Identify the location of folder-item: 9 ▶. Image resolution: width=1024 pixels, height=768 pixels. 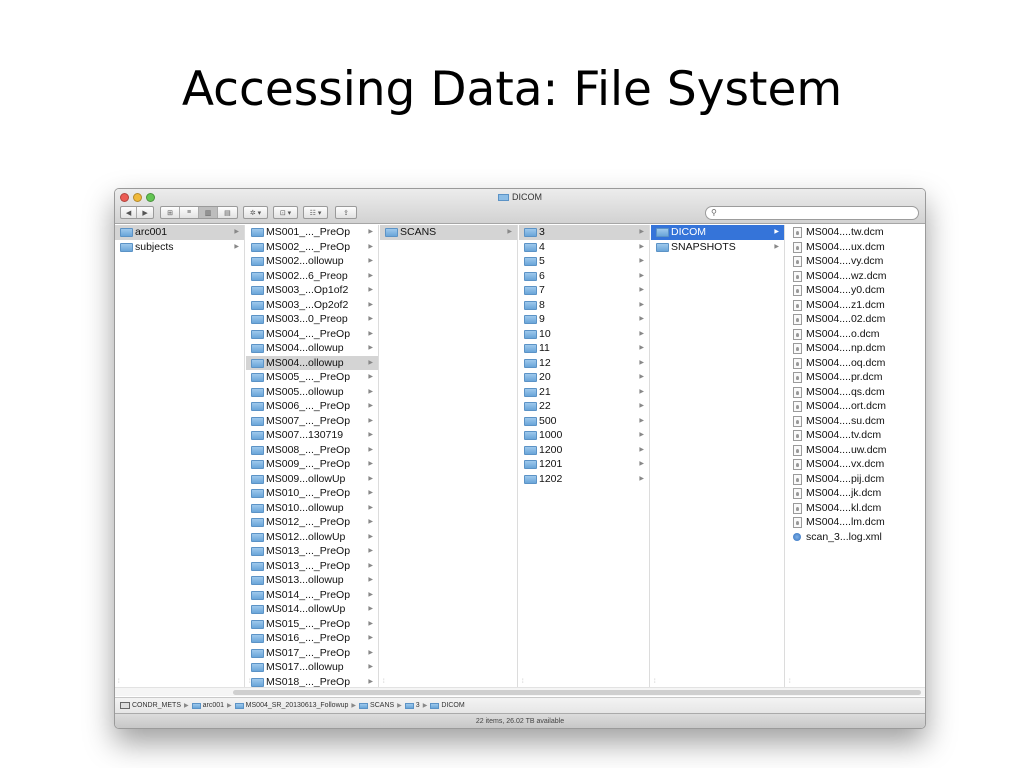
(584, 319).